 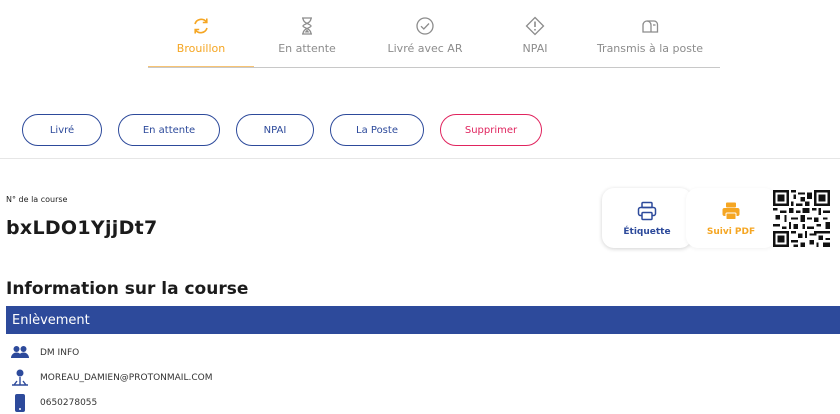 I want to click on tab-label: NPAI, so click(x=535, y=48).